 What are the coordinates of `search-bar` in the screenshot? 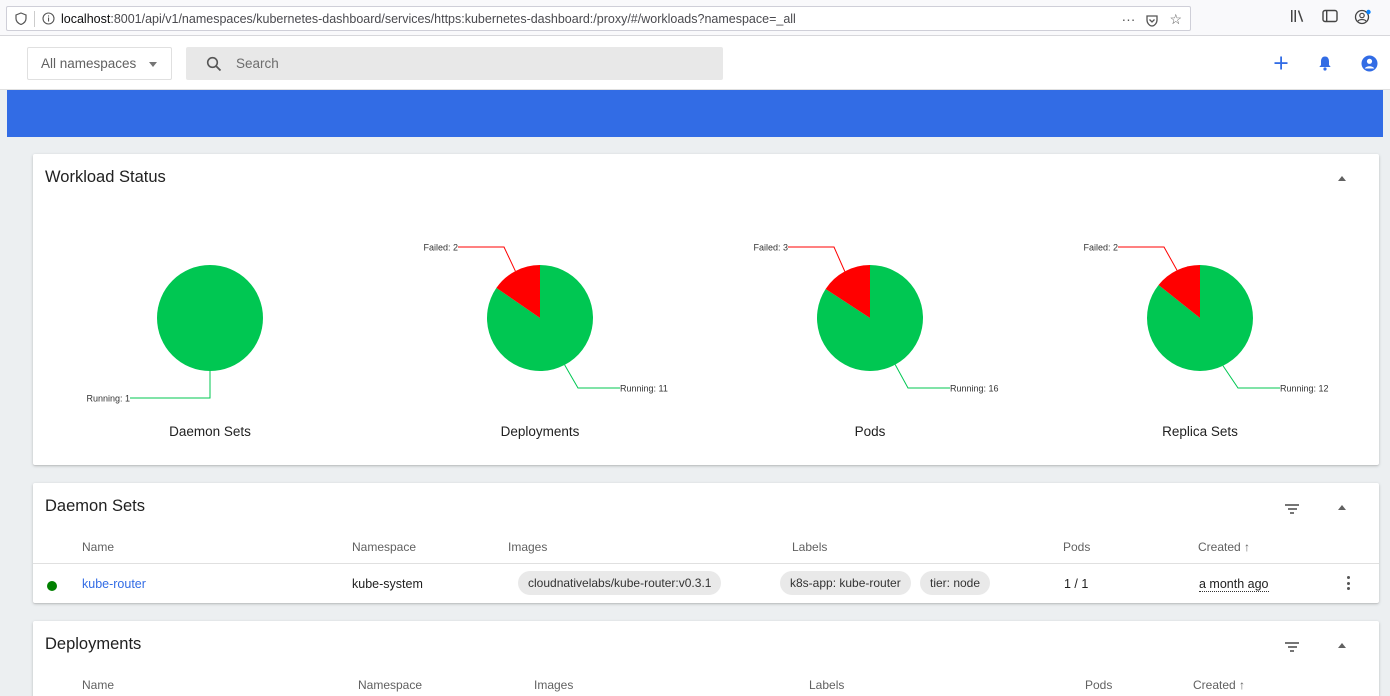 It's located at (454, 63).